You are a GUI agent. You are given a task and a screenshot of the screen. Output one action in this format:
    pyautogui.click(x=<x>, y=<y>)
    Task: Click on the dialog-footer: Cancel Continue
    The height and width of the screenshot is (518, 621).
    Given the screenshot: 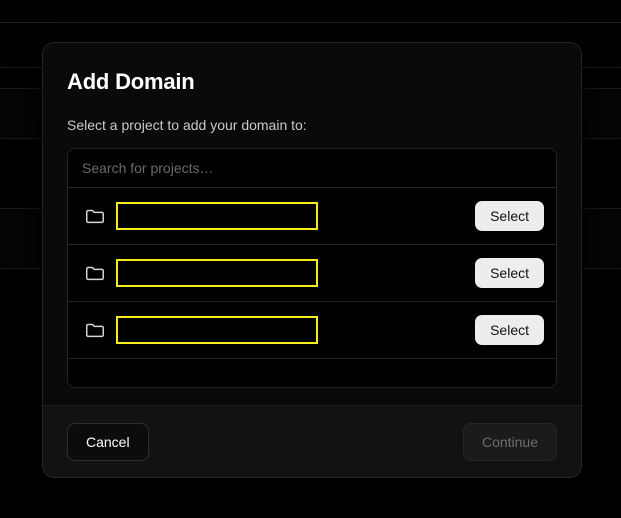 What is the action you would take?
    pyautogui.click(x=312, y=441)
    